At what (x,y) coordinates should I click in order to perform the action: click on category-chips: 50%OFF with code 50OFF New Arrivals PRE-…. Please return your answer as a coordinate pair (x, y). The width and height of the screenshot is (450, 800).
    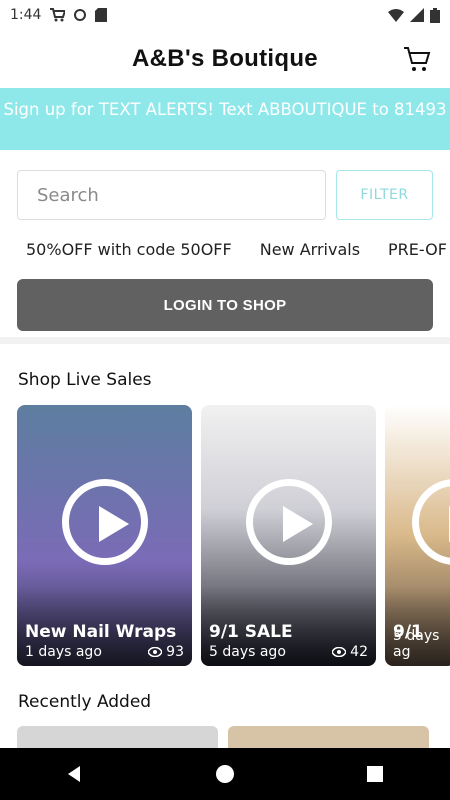
    Looking at the image, I should click on (225, 239).